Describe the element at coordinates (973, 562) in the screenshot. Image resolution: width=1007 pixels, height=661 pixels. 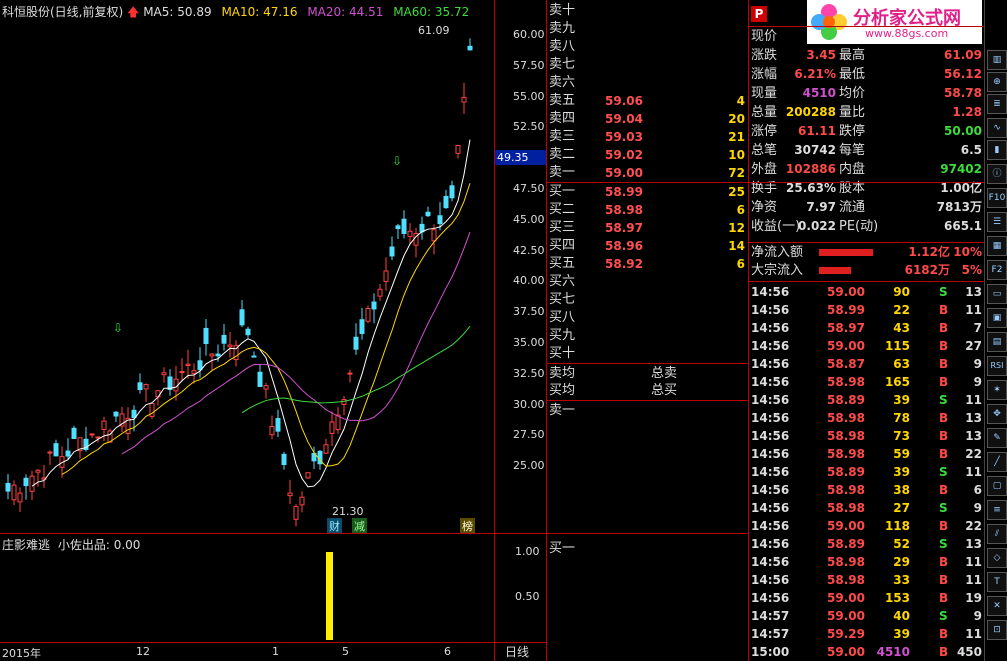
I see `tick-count: 11` at that location.